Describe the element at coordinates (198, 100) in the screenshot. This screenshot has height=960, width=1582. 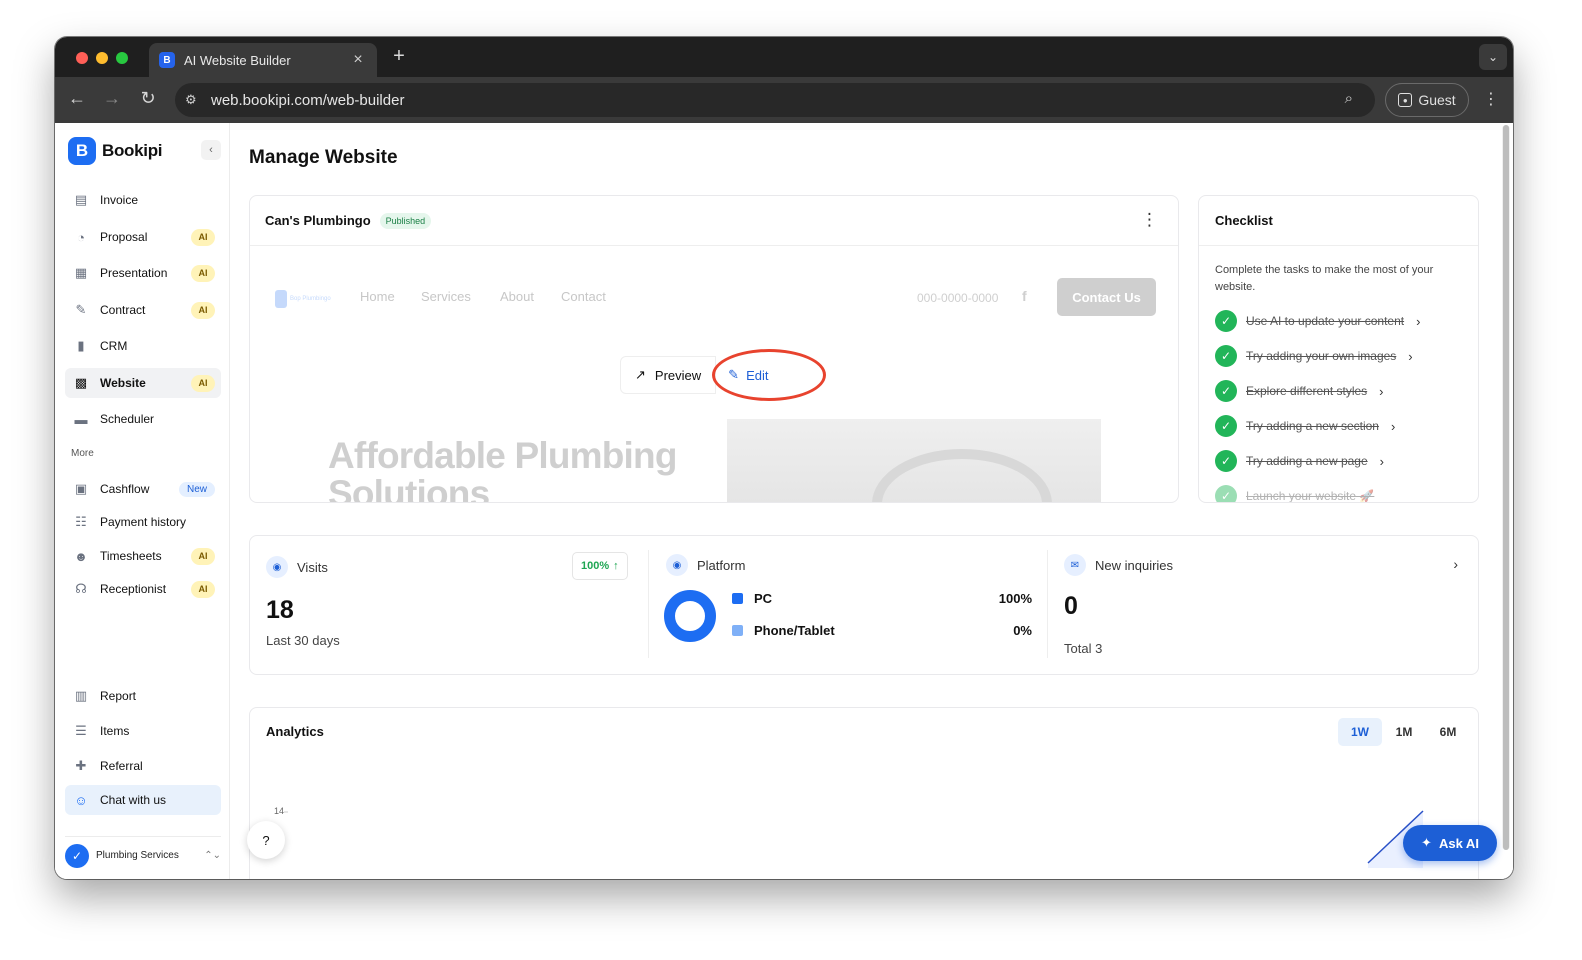
I see `site-settings-icon: ⚙` at that location.